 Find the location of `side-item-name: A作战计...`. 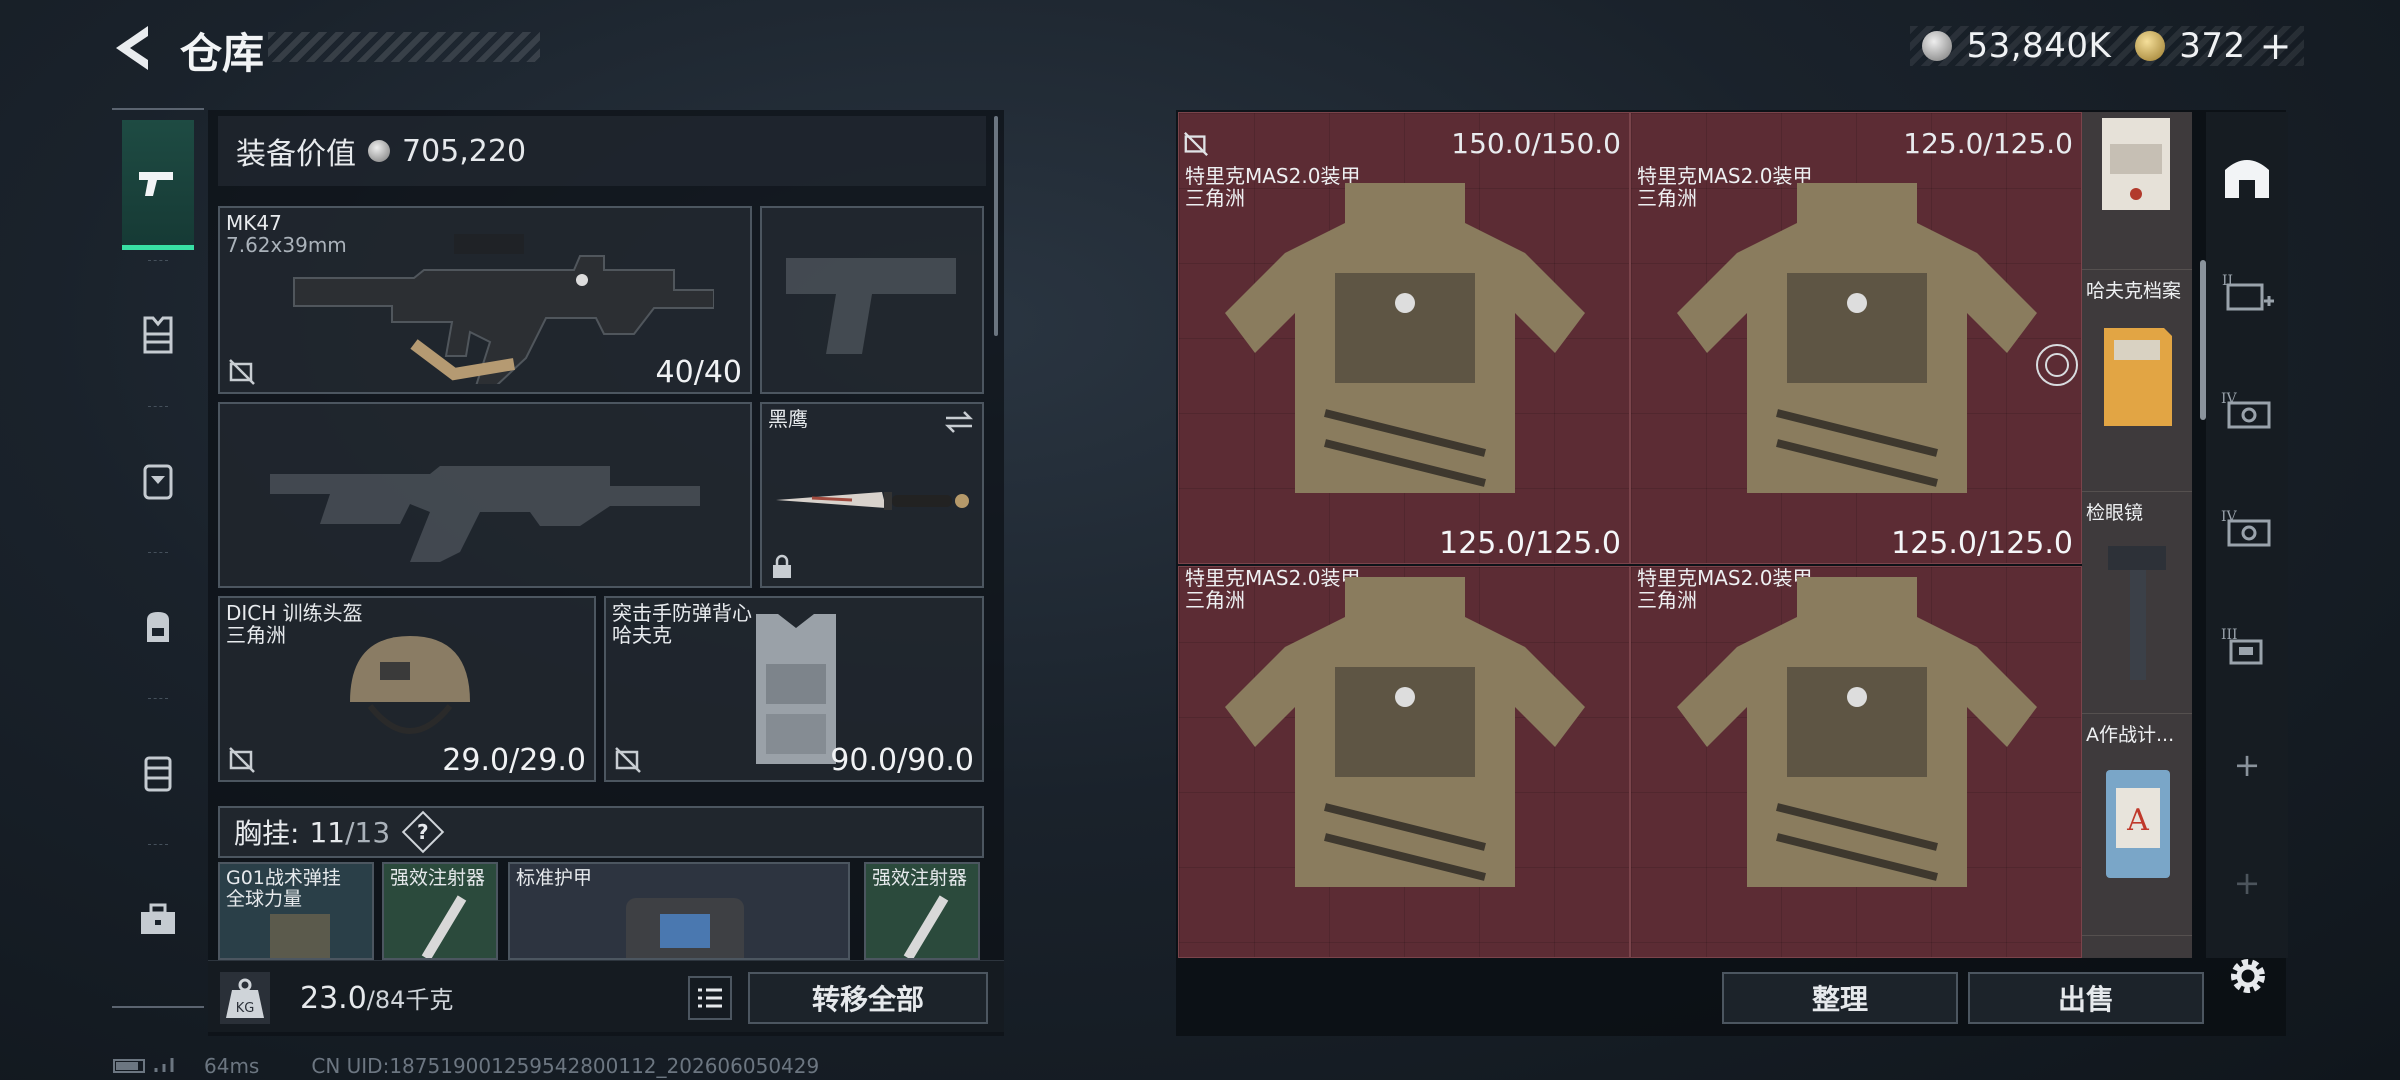

side-item-name: A作战计... is located at coordinates (2130, 735).